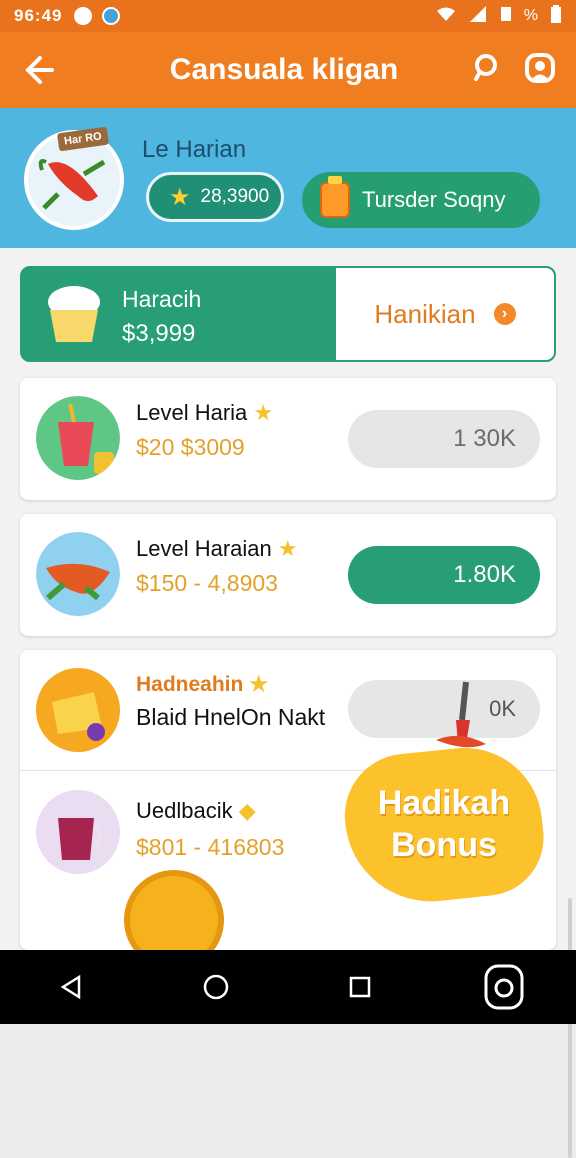  Describe the element at coordinates (288, 178) in the screenshot. I see `profile-header: Har RO Le Harian ★ 28,3900 Tursder Soqny` at that location.